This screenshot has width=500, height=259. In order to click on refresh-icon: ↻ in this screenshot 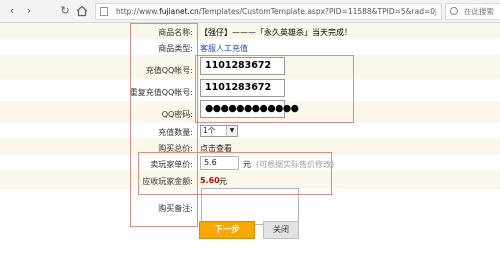, I will do `click(65, 11)`.